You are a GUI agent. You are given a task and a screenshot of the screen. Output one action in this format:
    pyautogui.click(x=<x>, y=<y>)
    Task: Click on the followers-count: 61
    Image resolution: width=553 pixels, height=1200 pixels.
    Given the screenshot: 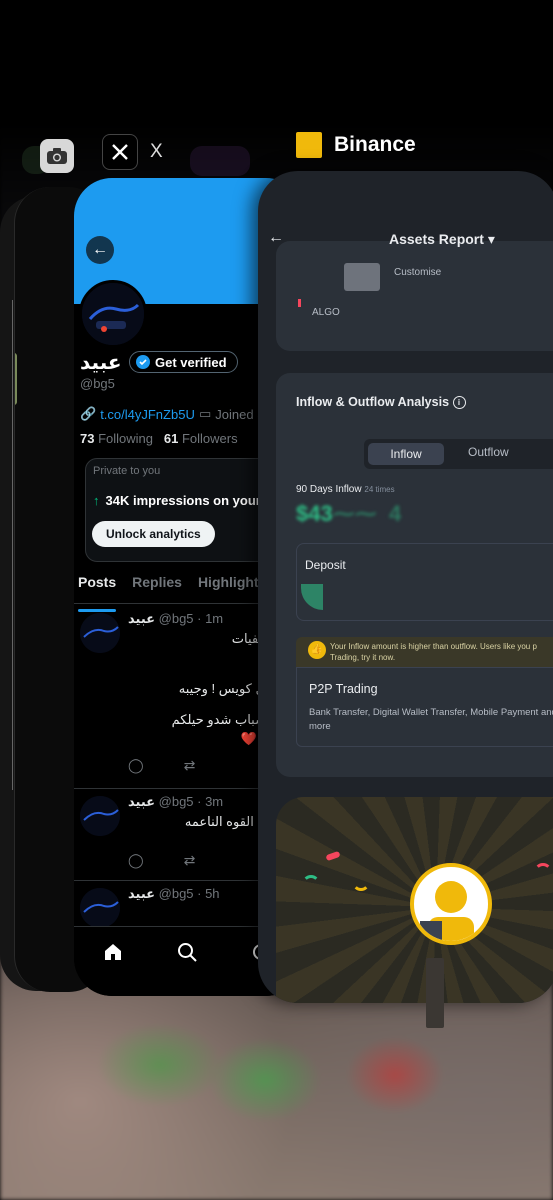 What is the action you would take?
    pyautogui.click(x=171, y=438)
    